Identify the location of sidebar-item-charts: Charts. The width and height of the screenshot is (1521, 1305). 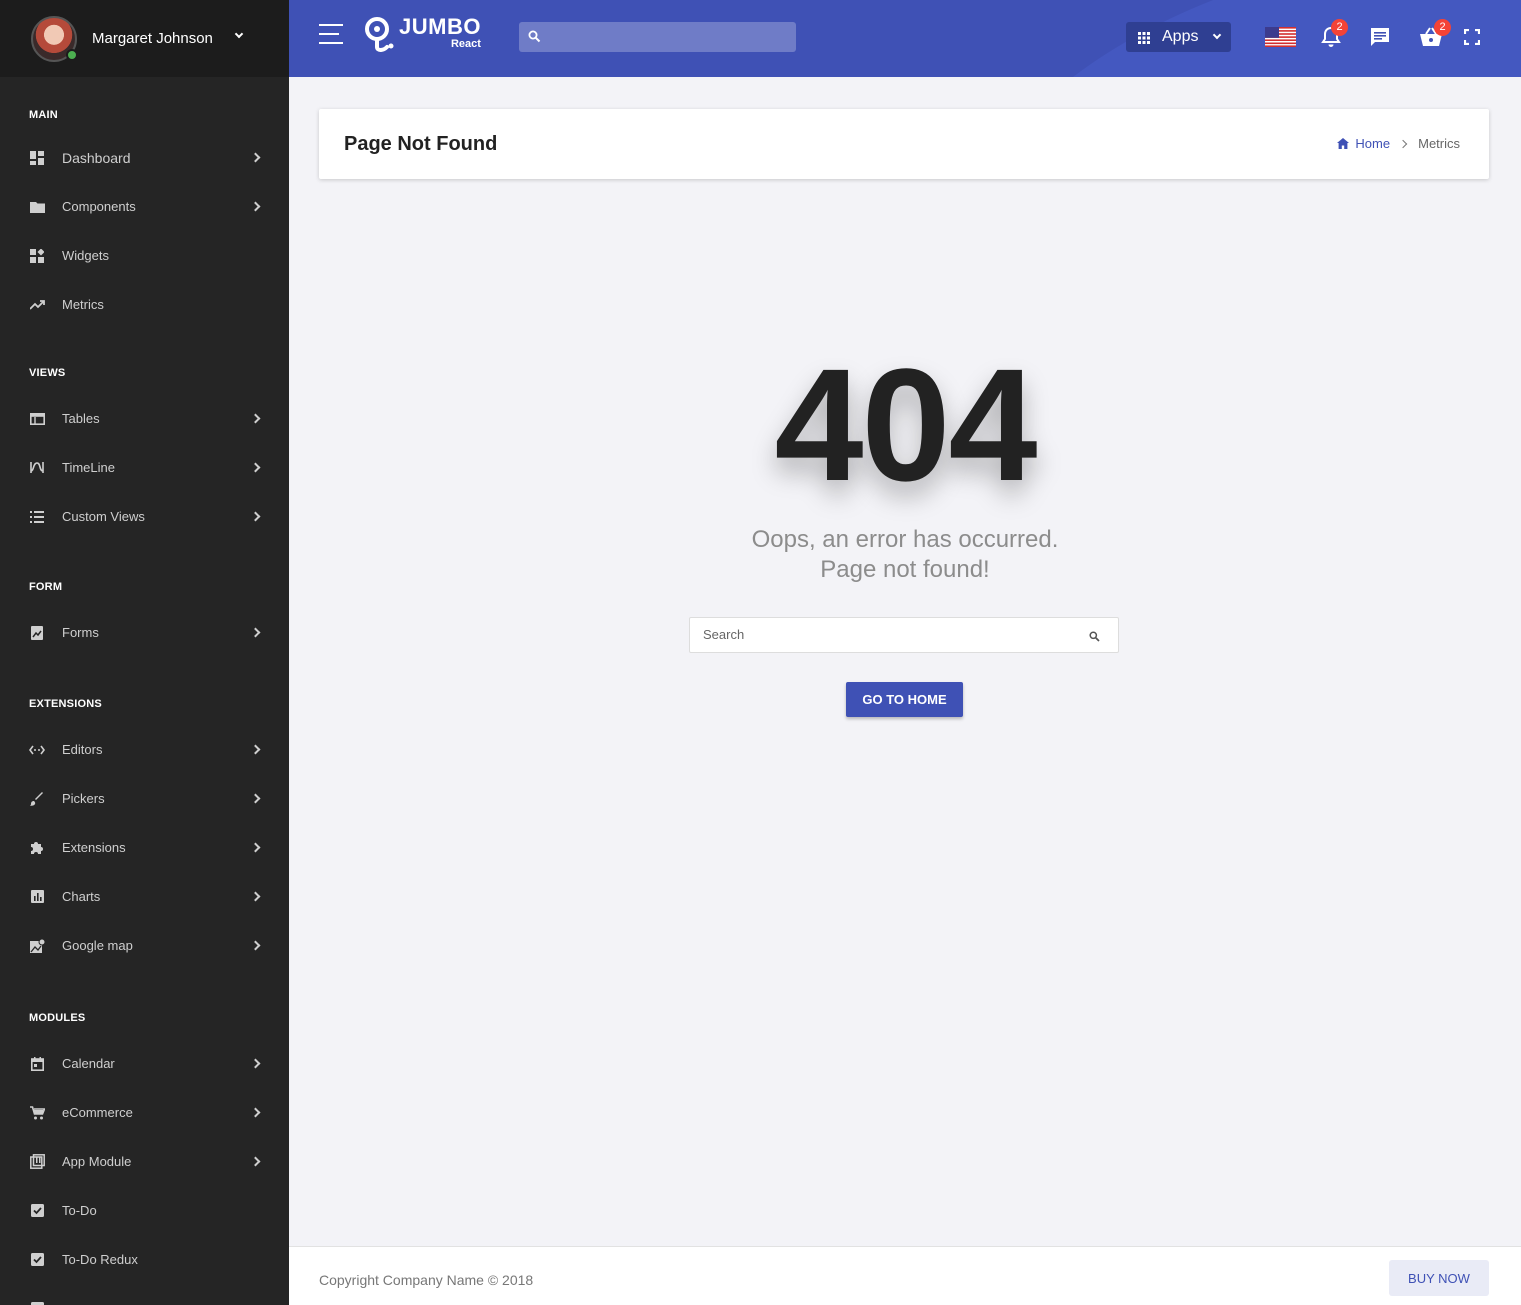
(144, 896).